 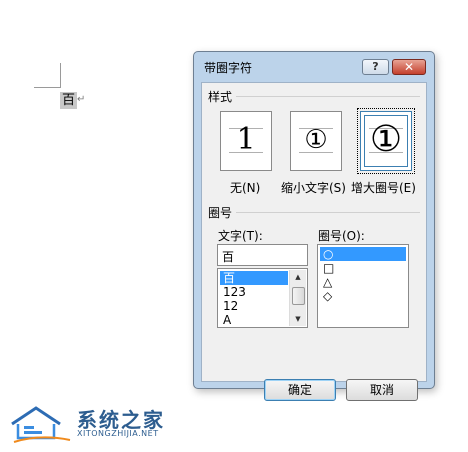 What do you see at coordinates (328, 96) in the screenshot?
I see `style-section-divider` at bounding box center [328, 96].